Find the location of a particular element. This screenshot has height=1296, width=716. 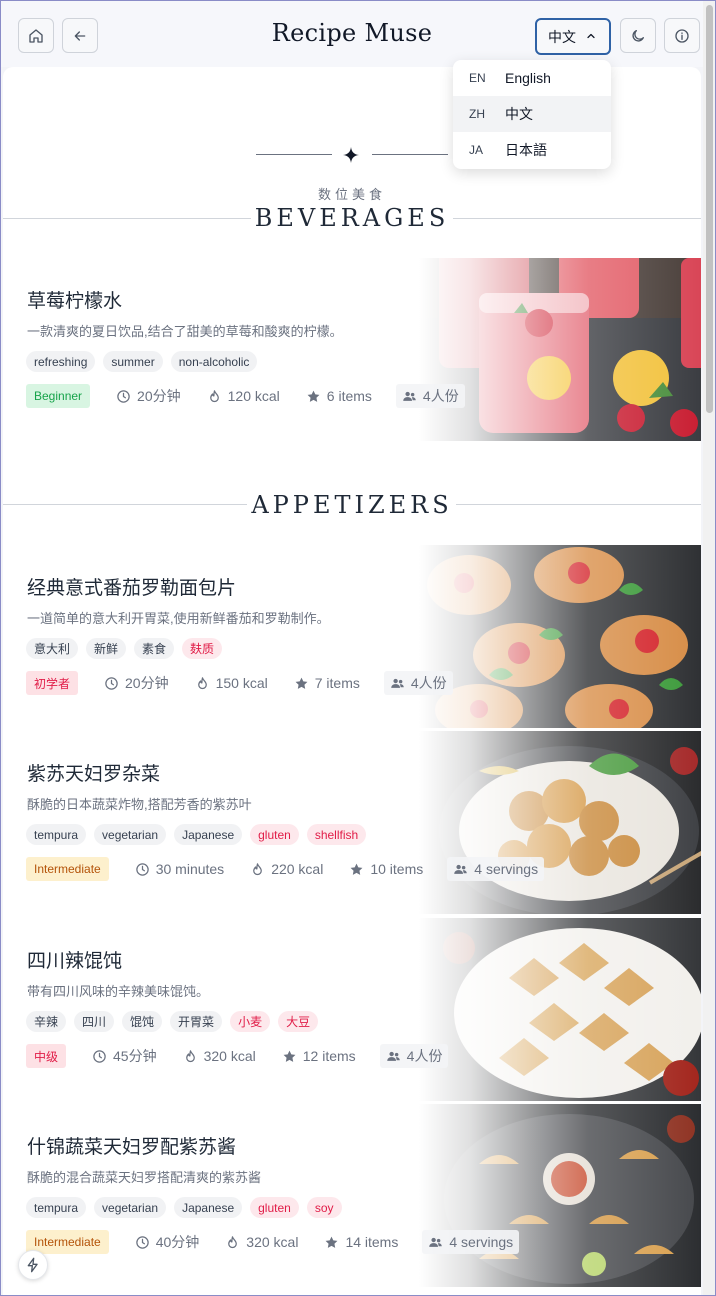

calories-info: 320 kcal is located at coordinates (261, 1242).